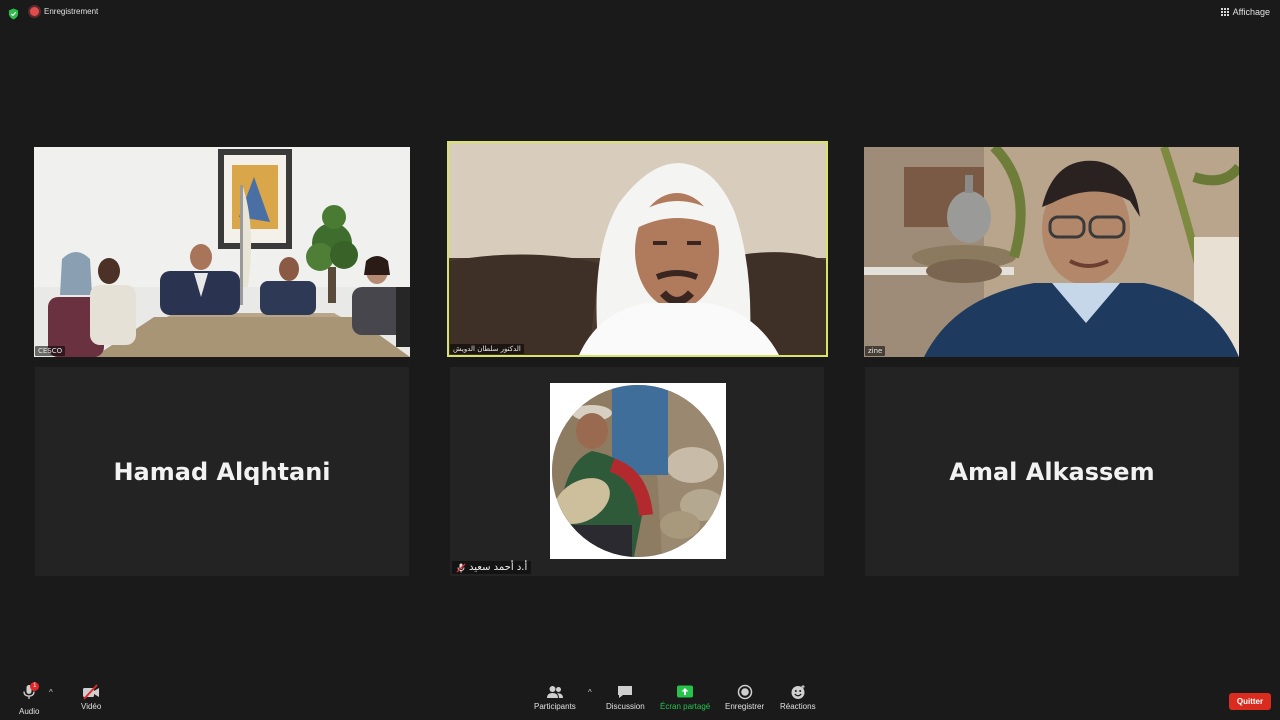 Image resolution: width=1280 pixels, height=720 pixels. Describe the element at coordinates (875, 351) in the screenshot. I see `participant-name-tag: zine` at that location.